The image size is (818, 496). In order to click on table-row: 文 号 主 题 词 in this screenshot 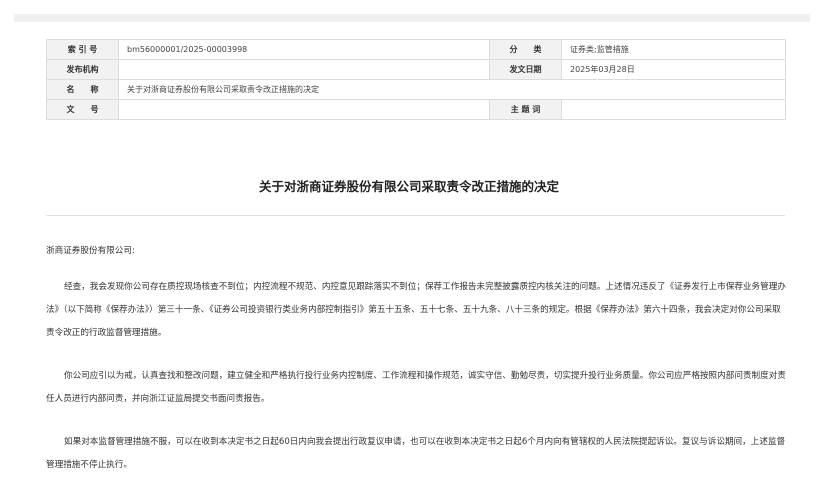, I will do `click(416, 109)`.